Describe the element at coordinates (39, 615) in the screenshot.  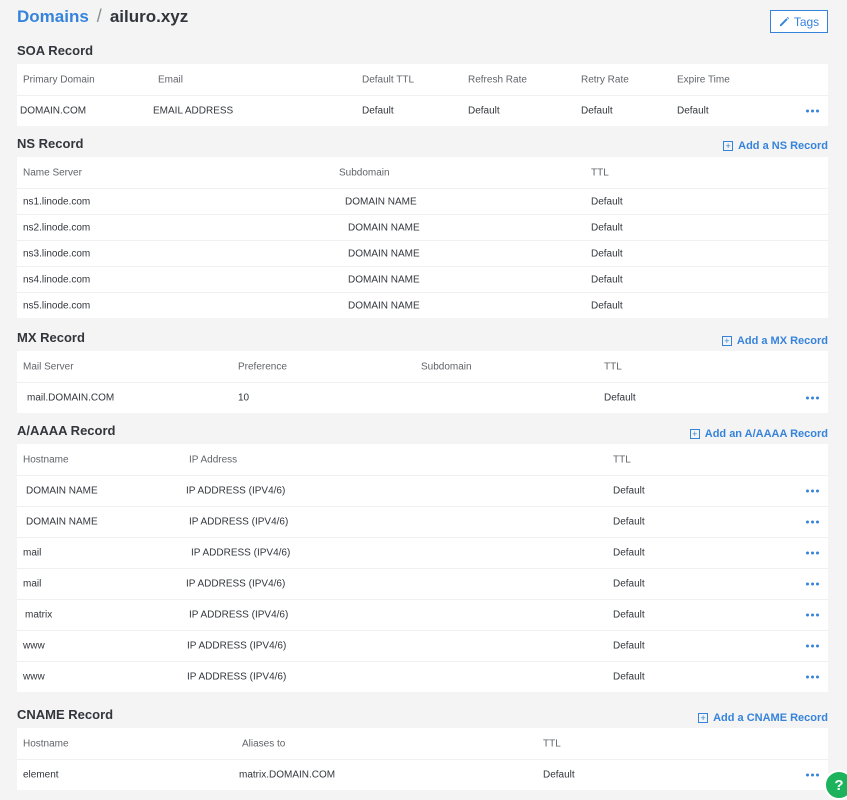
I see `table-cell: matrix` at that location.